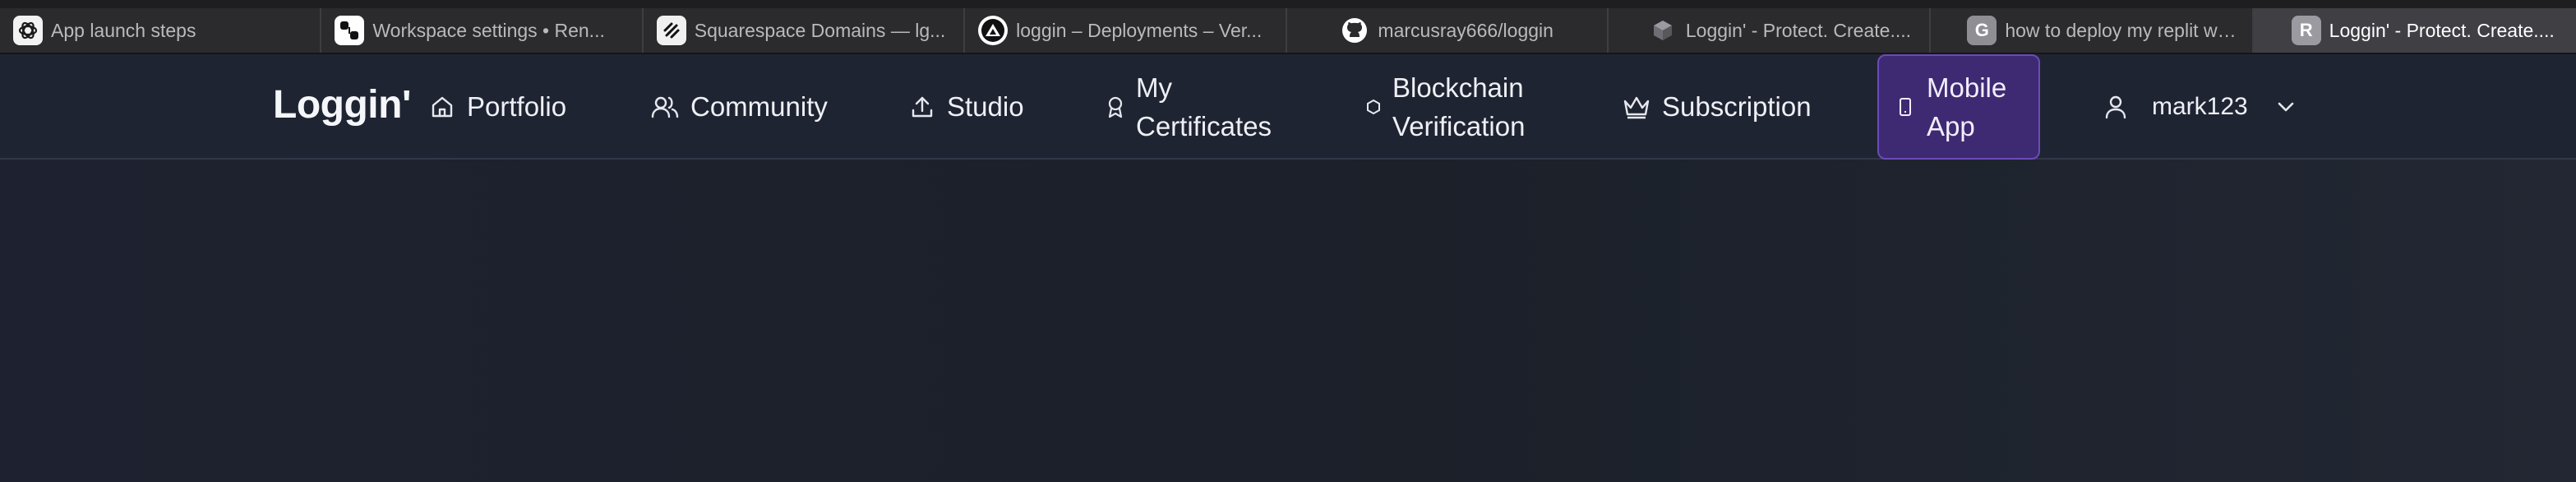 The image size is (2576, 482). Describe the element at coordinates (1466, 30) in the screenshot. I see `tab-title: marcusray666/loggin` at that location.